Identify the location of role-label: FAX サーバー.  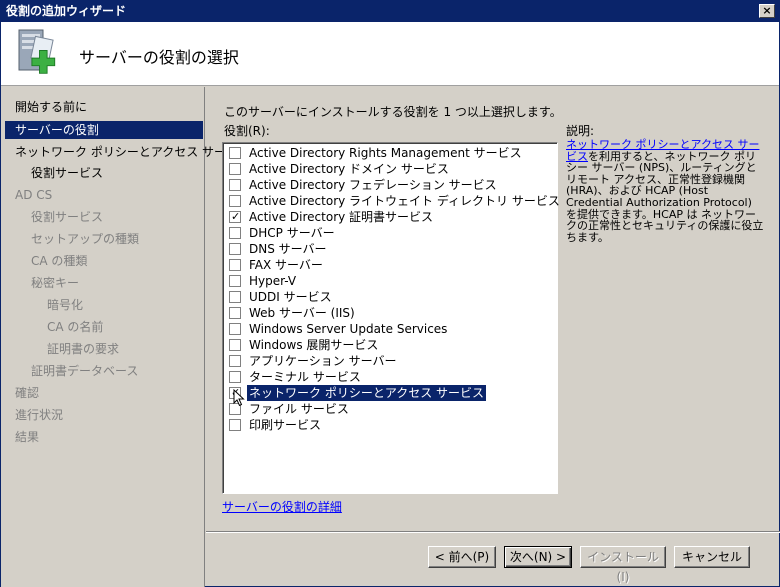
(286, 265).